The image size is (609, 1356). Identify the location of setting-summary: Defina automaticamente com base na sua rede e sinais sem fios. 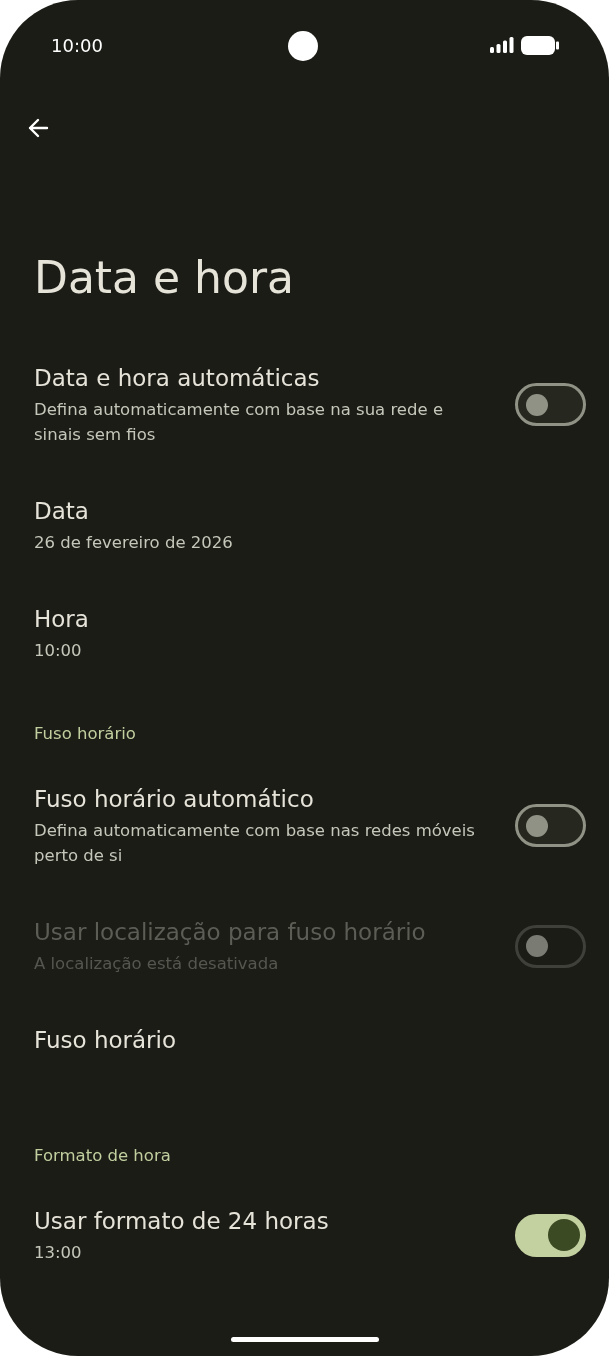
(239, 422).